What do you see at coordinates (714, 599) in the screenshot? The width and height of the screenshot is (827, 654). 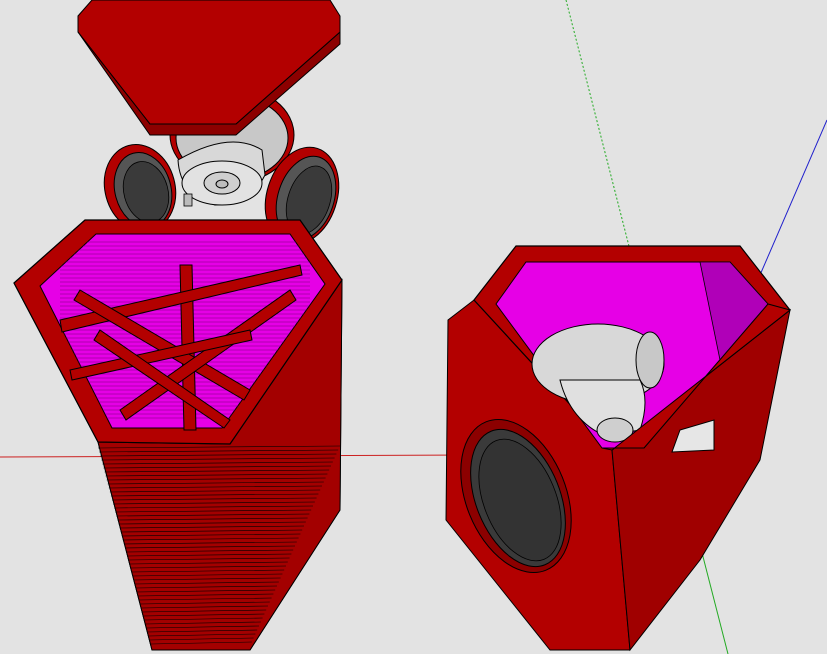 I see `green-axis-line-lower` at bounding box center [714, 599].